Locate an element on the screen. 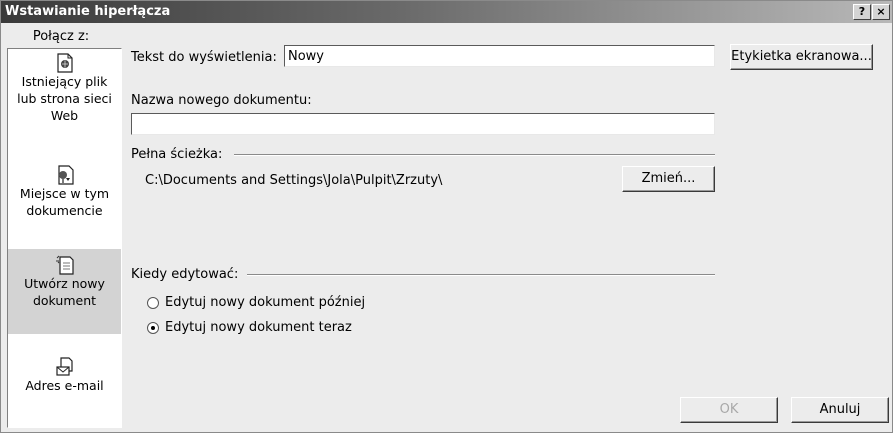 The height and width of the screenshot is (433, 893). full-path-label: Pełna ścieżka: is located at coordinates (177, 154).